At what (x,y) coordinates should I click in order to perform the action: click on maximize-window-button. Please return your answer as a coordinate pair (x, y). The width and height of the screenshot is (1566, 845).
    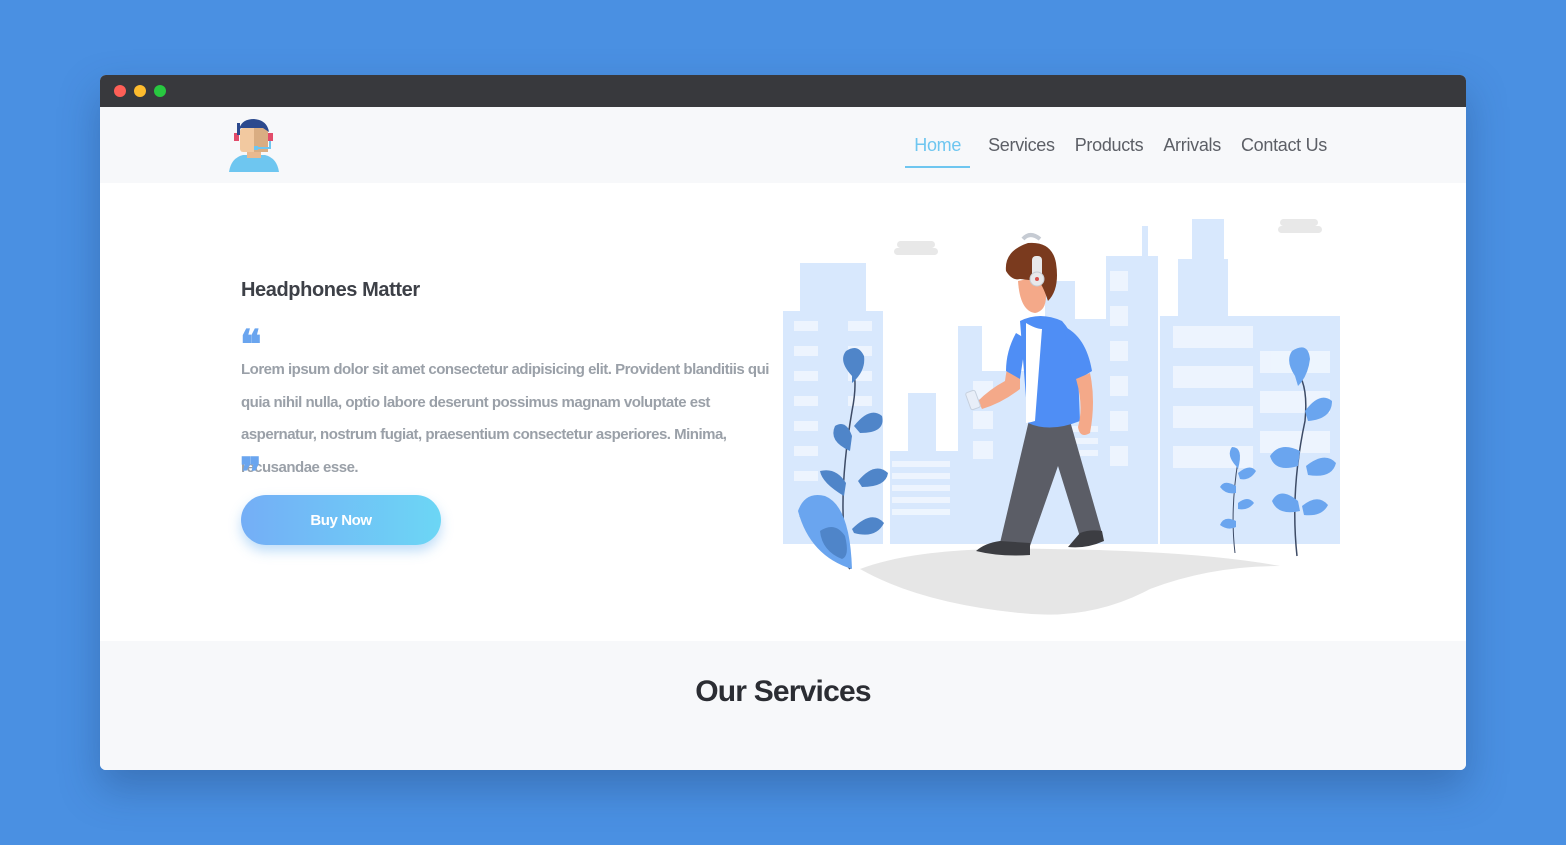
    Looking at the image, I should click on (160, 91).